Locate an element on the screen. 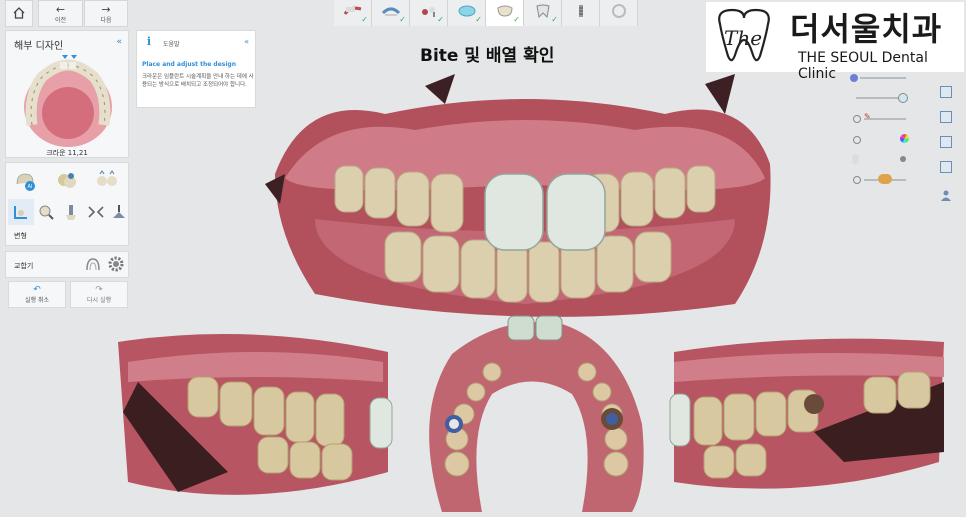 This screenshot has width=966, height=517. undo-button: ↶ 실행 취소 is located at coordinates (37, 294).